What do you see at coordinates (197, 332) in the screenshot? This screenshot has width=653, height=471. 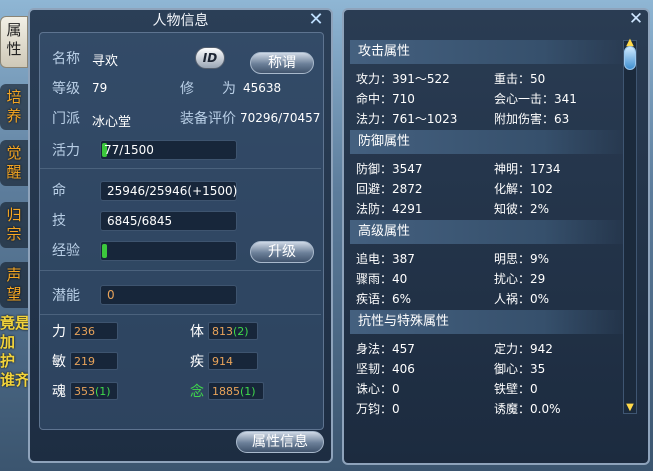 I see `constitution-label: 体` at bounding box center [197, 332].